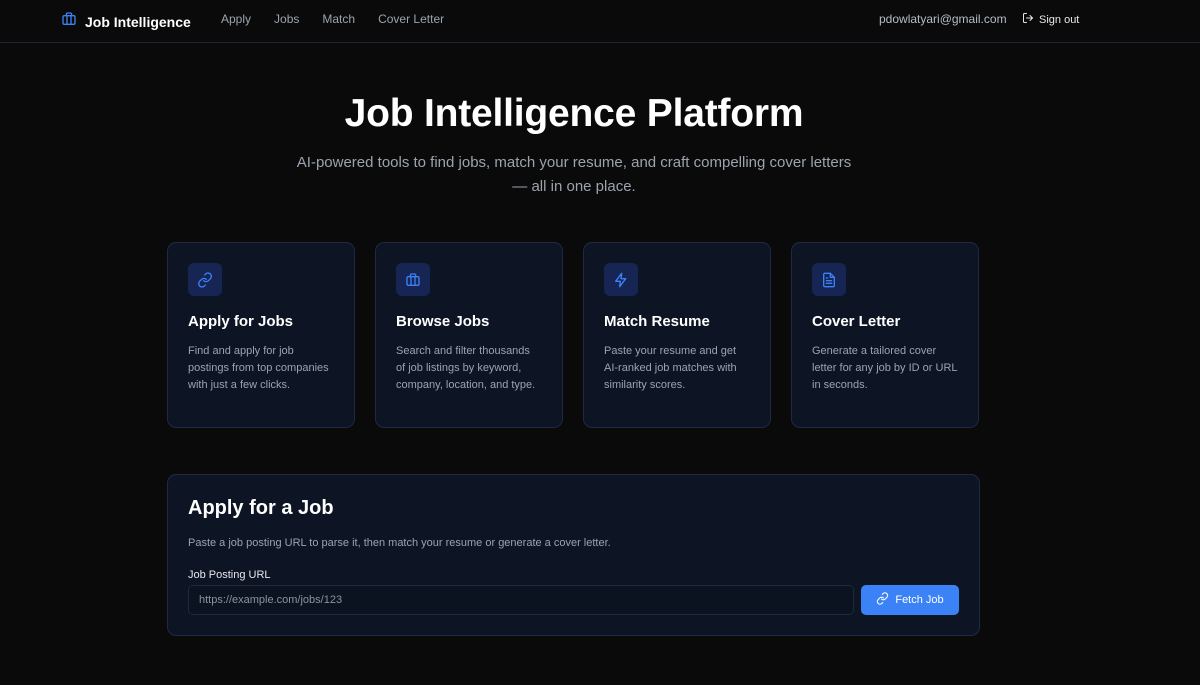  I want to click on brand: Job Intelligence, so click(126, 21).